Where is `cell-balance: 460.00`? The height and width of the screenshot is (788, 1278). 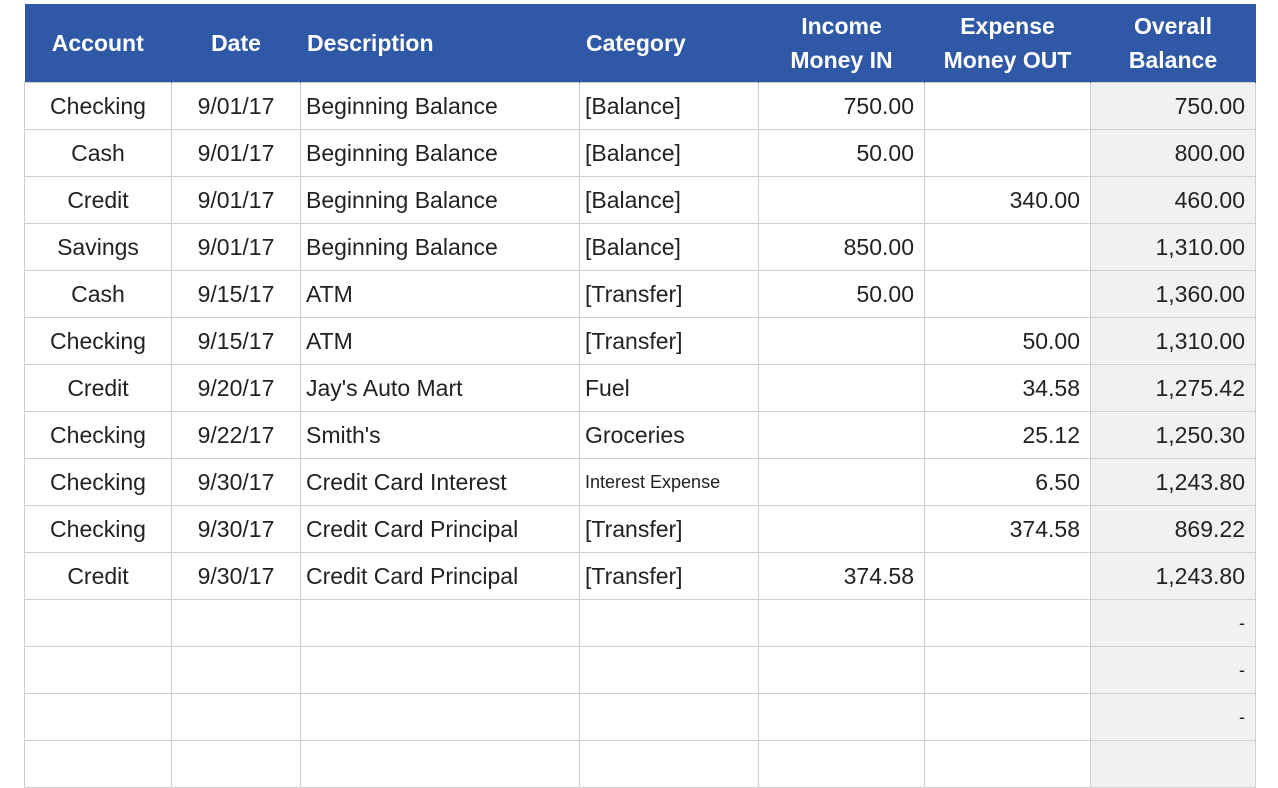
cell-balance: 460.00 is located at coordinates (1173, 200).